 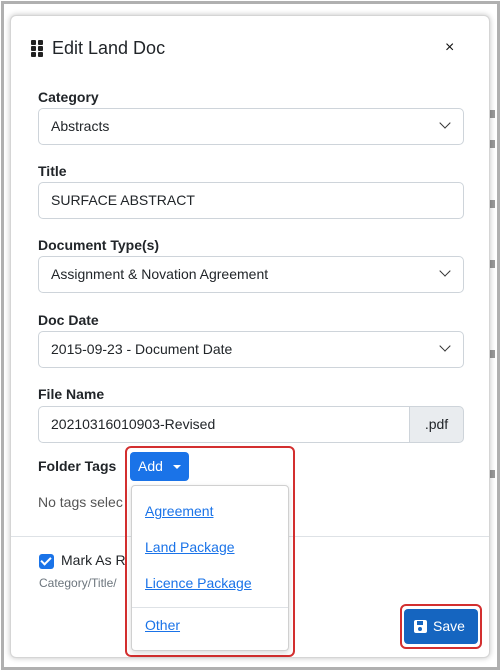 I want to click on document-type-value: Assignment & Novation Agreement, so click(x=160, y=274).